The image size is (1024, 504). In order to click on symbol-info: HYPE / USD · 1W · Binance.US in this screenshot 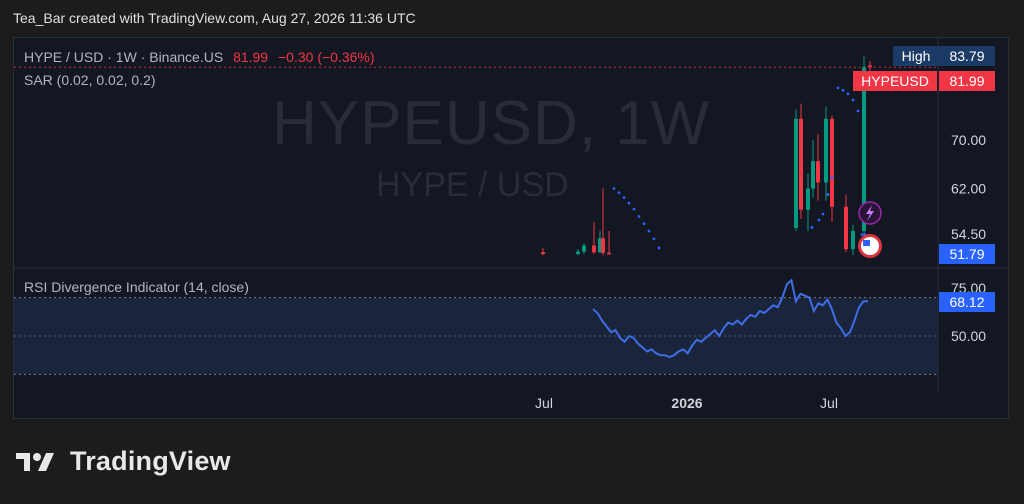, I will do `click(124, 57)`.